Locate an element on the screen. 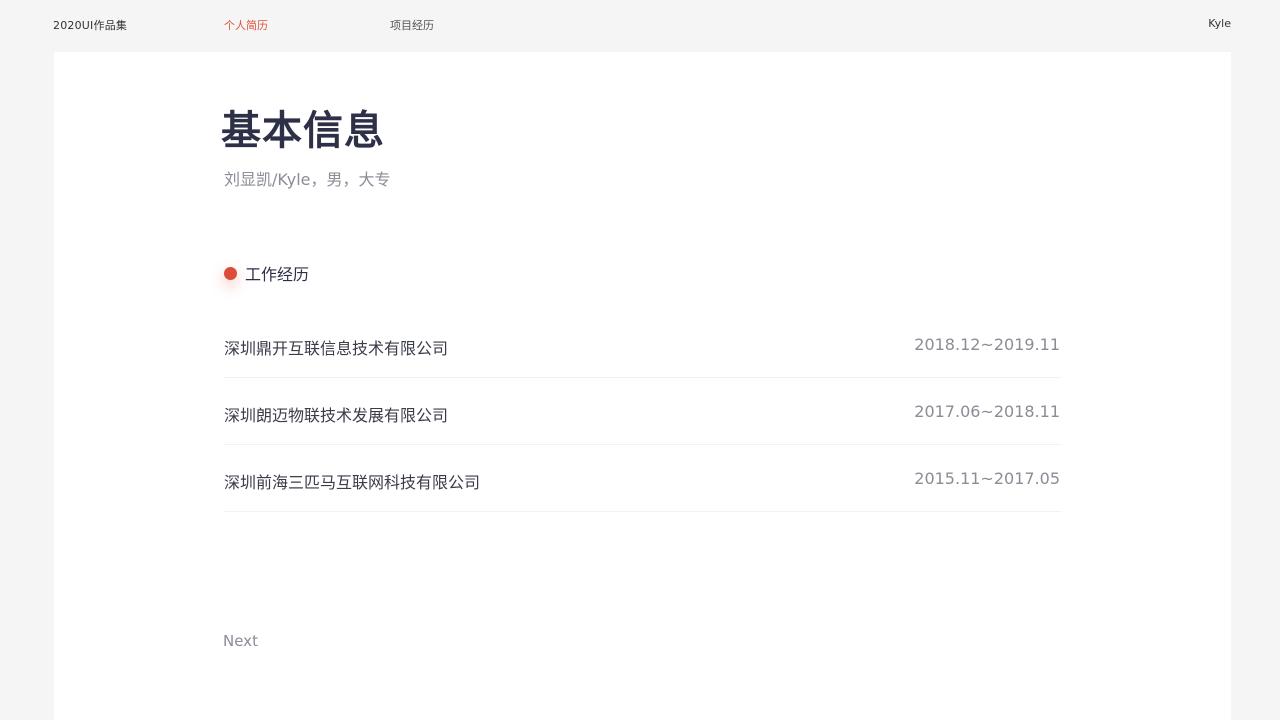 The image size is (1280, 720). list-item: 深圳前海三匹马互联网科技有限公司 2015.11~2017.05 is located at coordinates (642, 478).